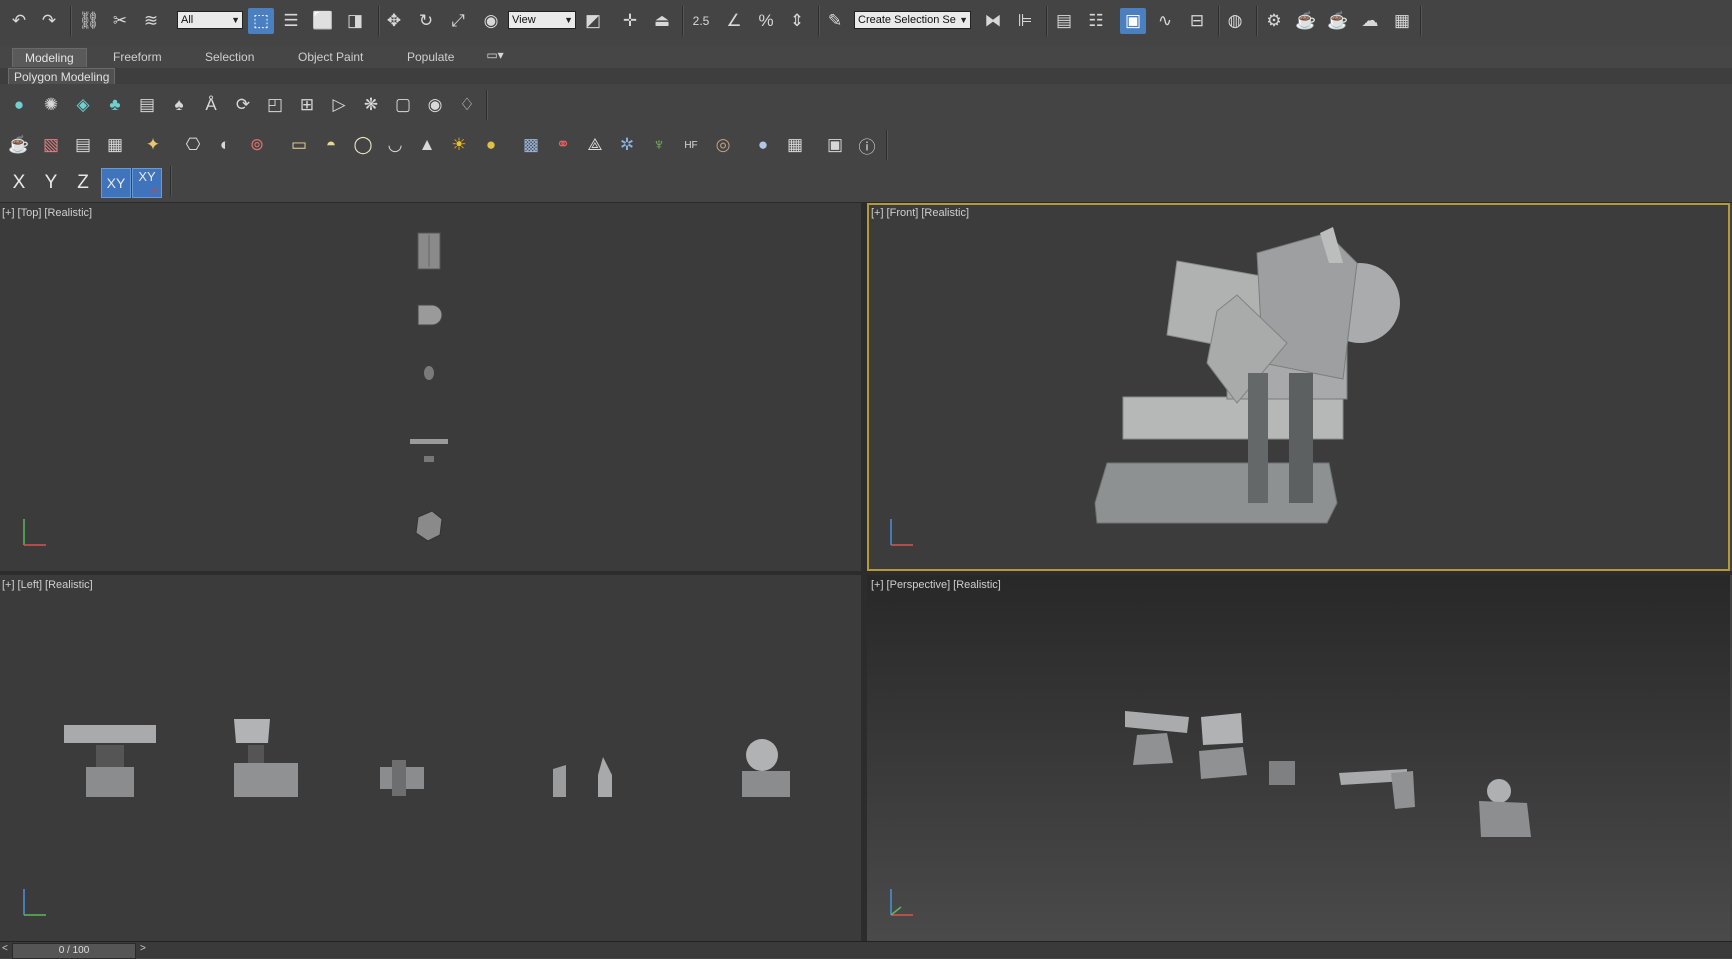 The image size is (1732, 959). Describe the element at coordinates (627, 145) in the screenshot. I see `gear-icon: ✲` at that location.